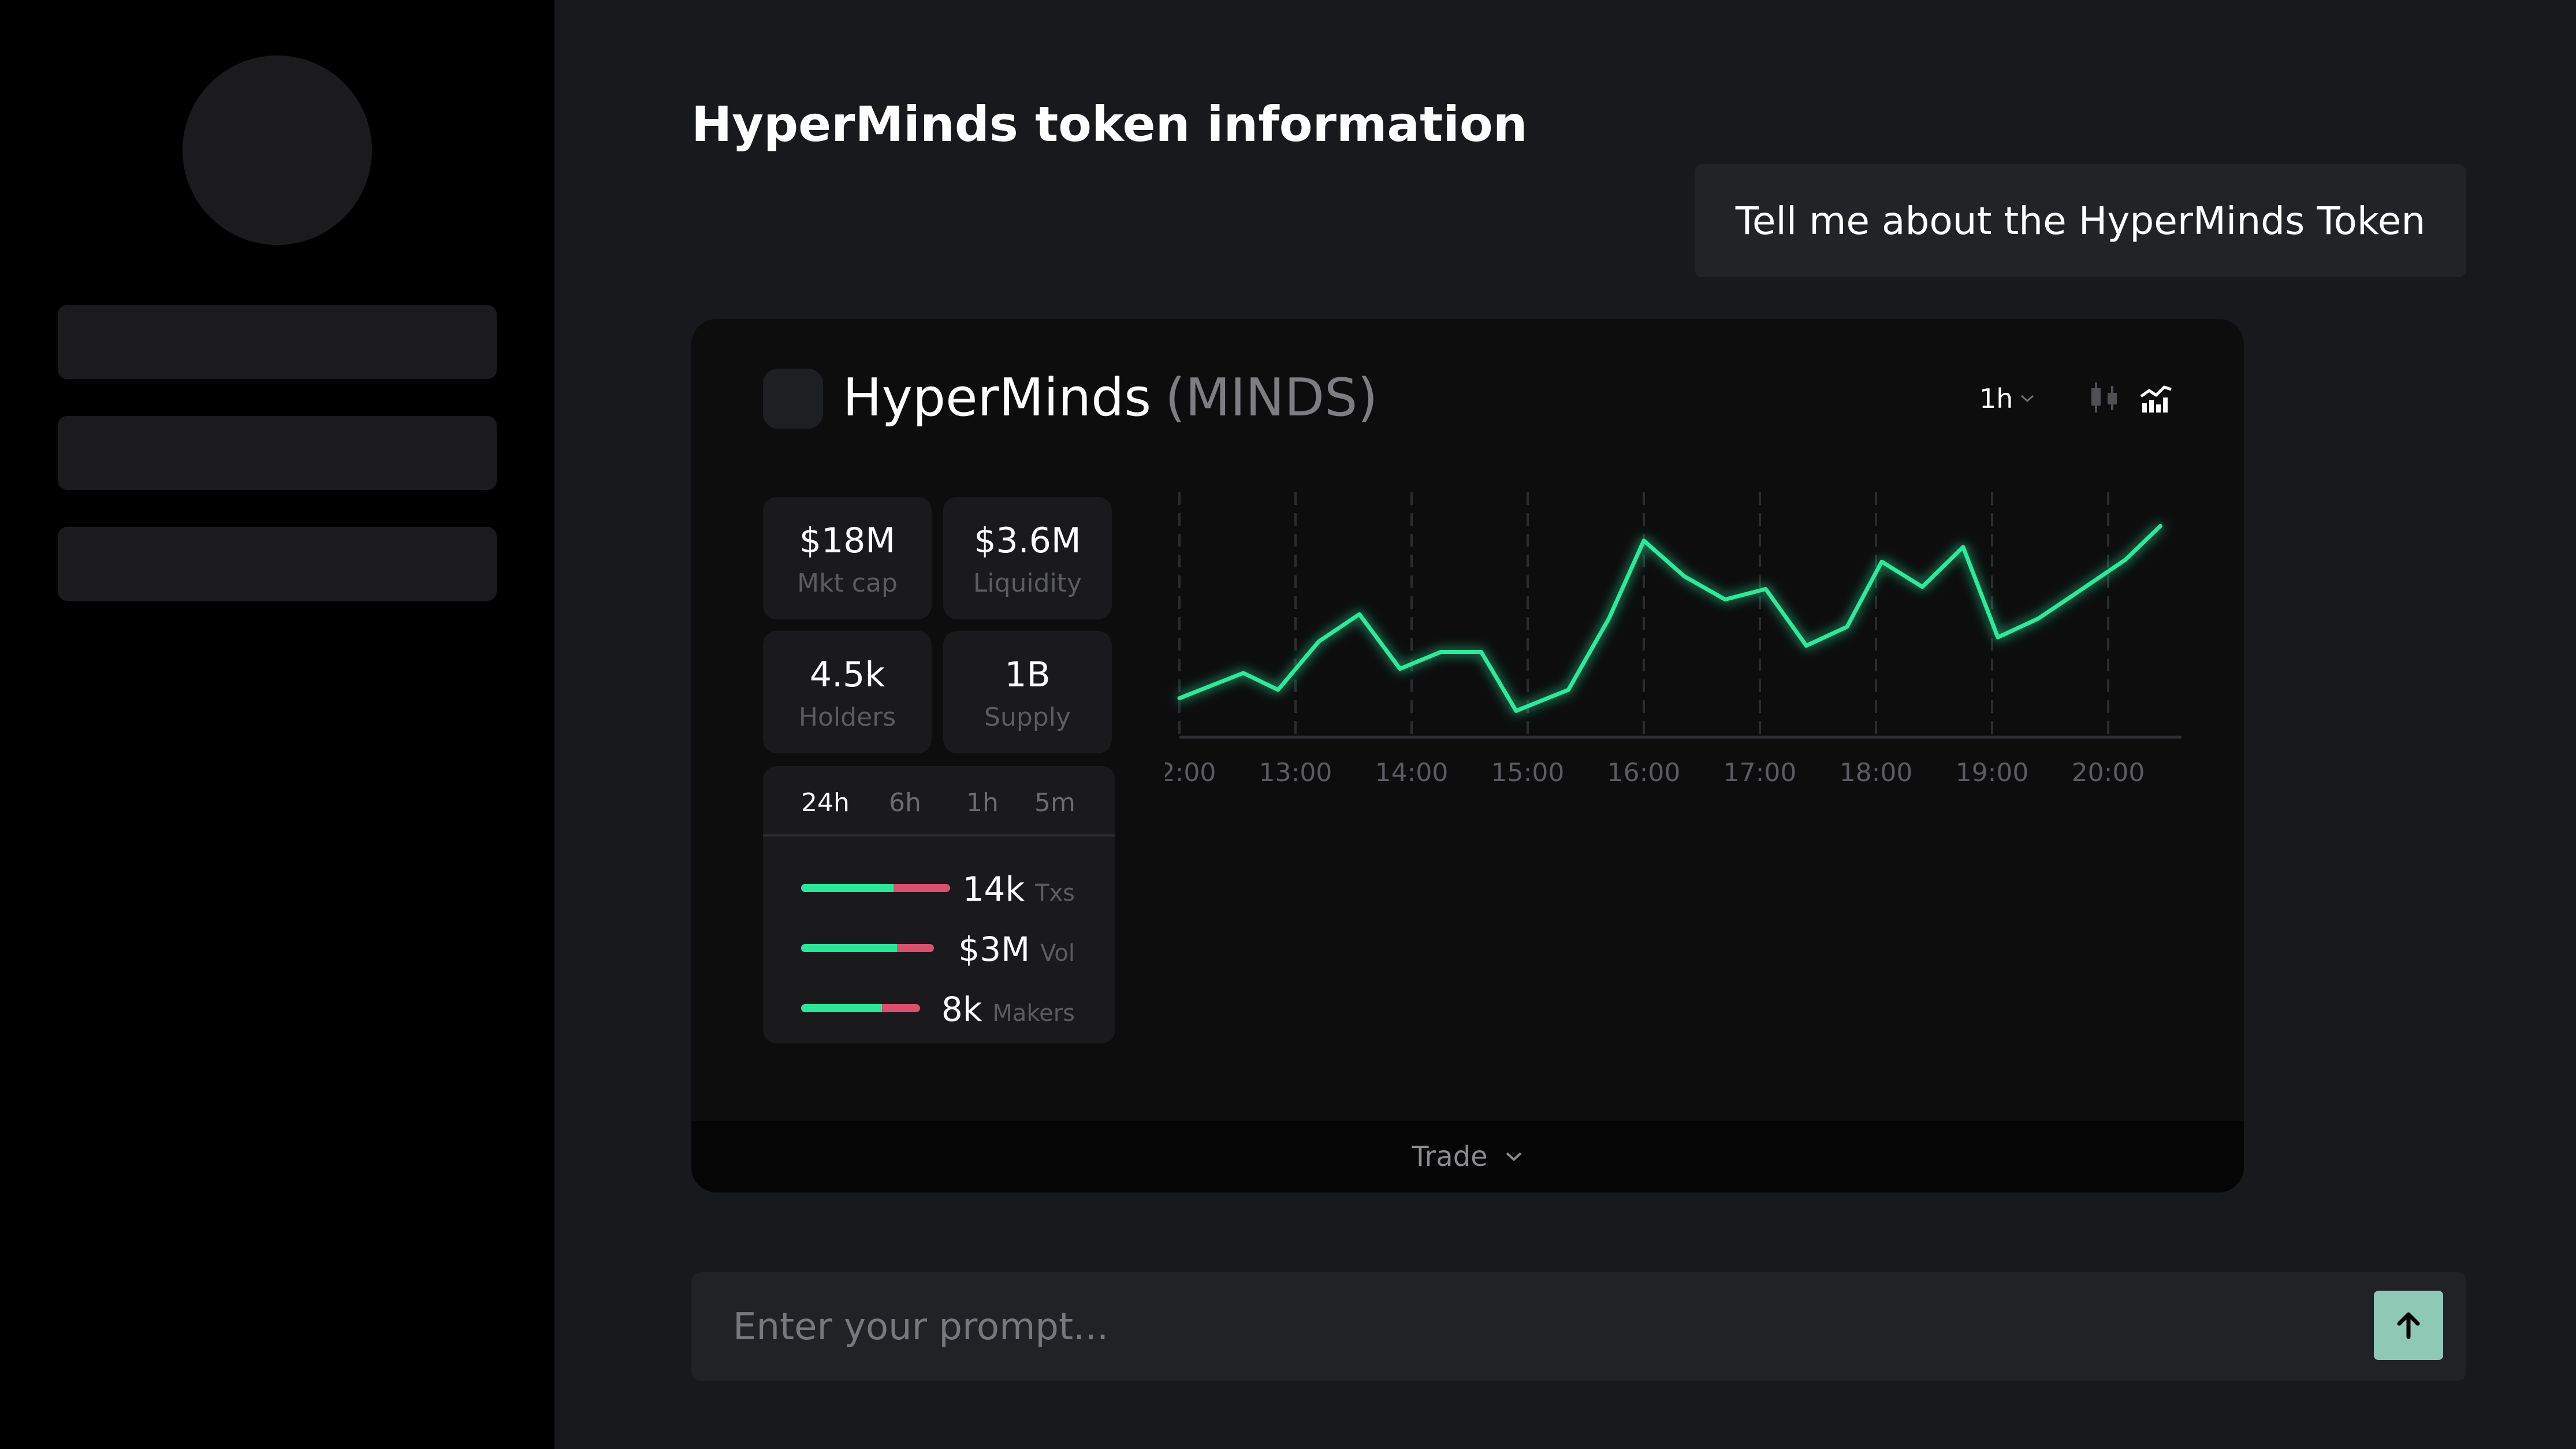 The width and height of the screenshot is (2576, 1449). I want to click on page-title: HyperMinds token information, so click(1109, 124).